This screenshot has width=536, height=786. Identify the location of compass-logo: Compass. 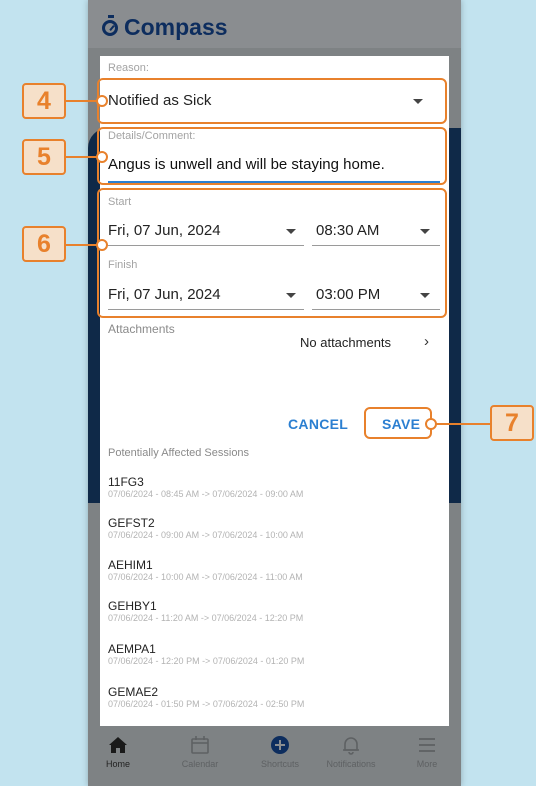
(165, 27).